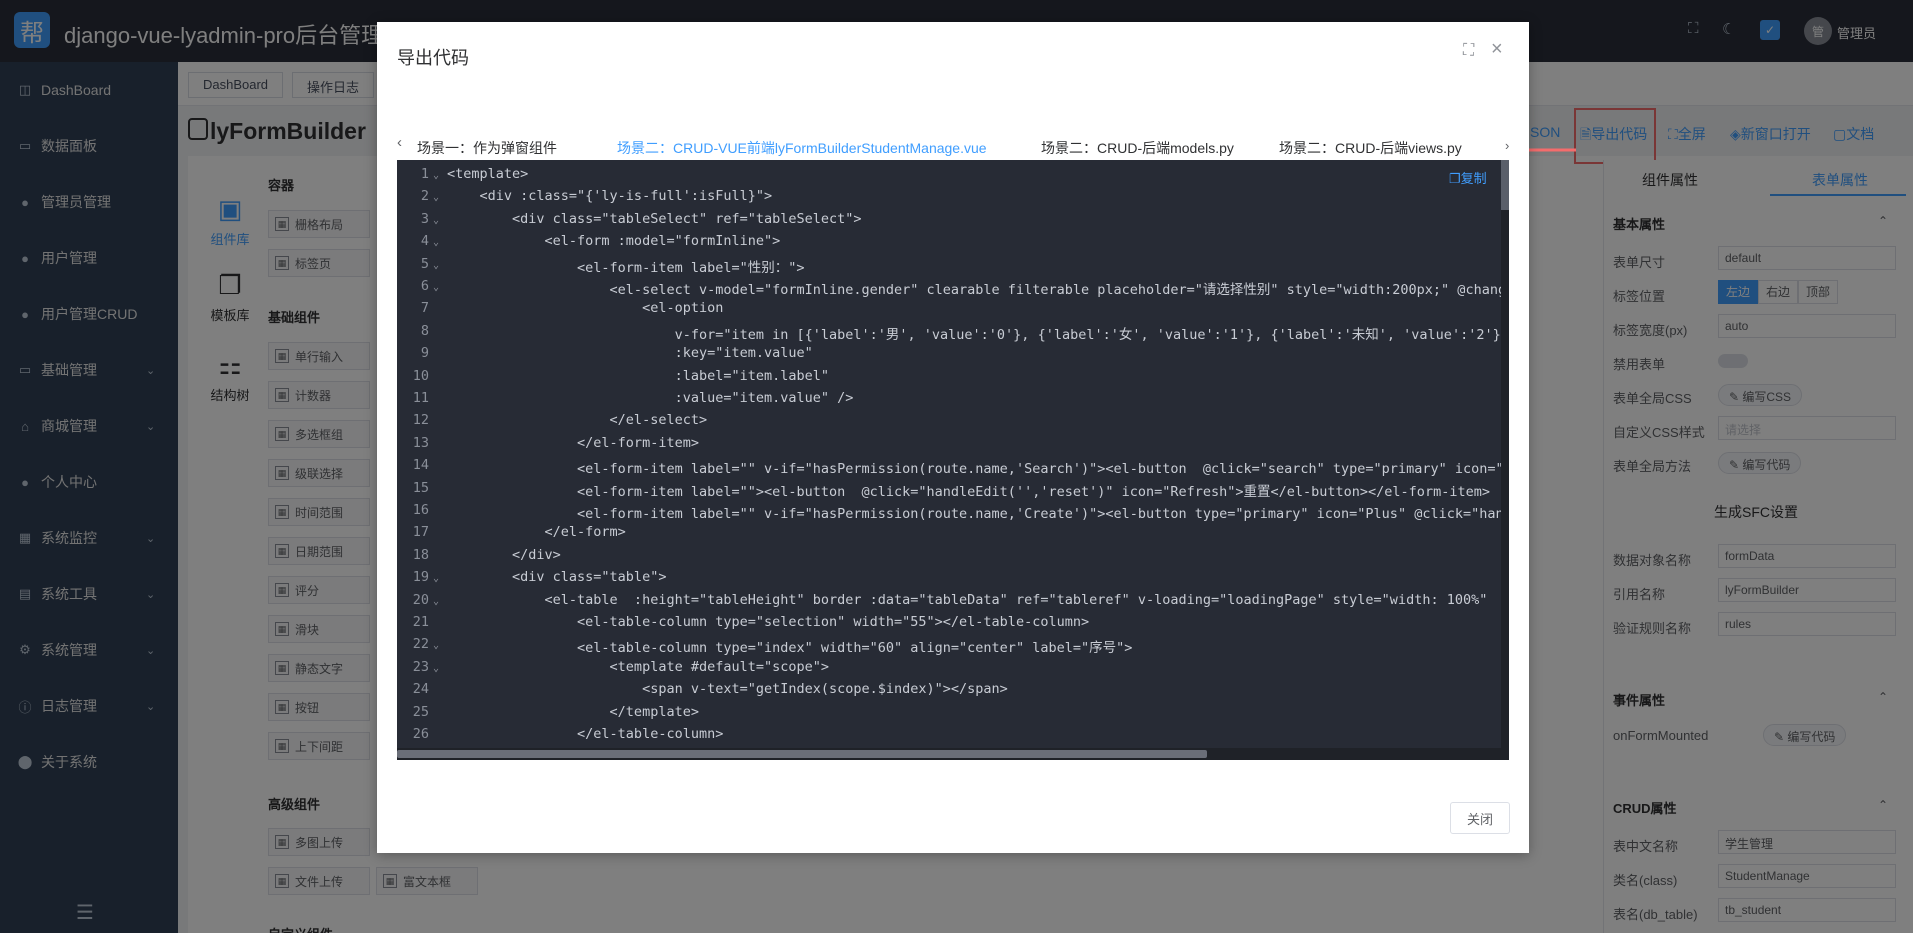 This screenshot has width=1913, height=933. Describe the element at coordinates (614, 241) in the screenshot. I see `code-line: <el-form :model="formInline">` at that location.